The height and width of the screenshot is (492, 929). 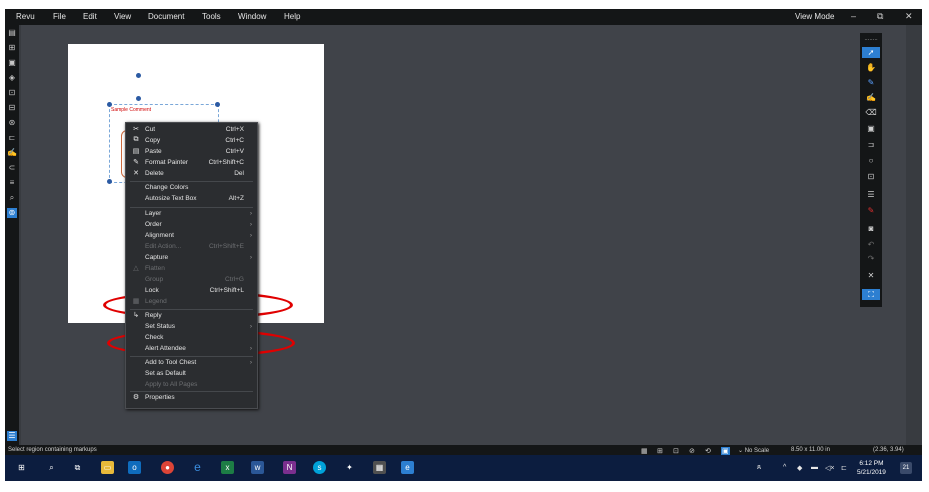 What do you see at coordinates (252, 16) in the screenshot?
I see `menu-window: Window` at bounding box center [252, 16].